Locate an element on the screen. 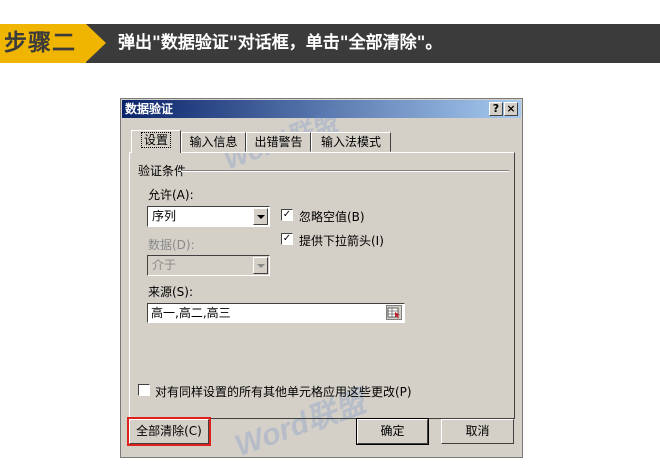 The image size is (660, 474). data-label: 数据(D): is located at coordinates (171, 245).